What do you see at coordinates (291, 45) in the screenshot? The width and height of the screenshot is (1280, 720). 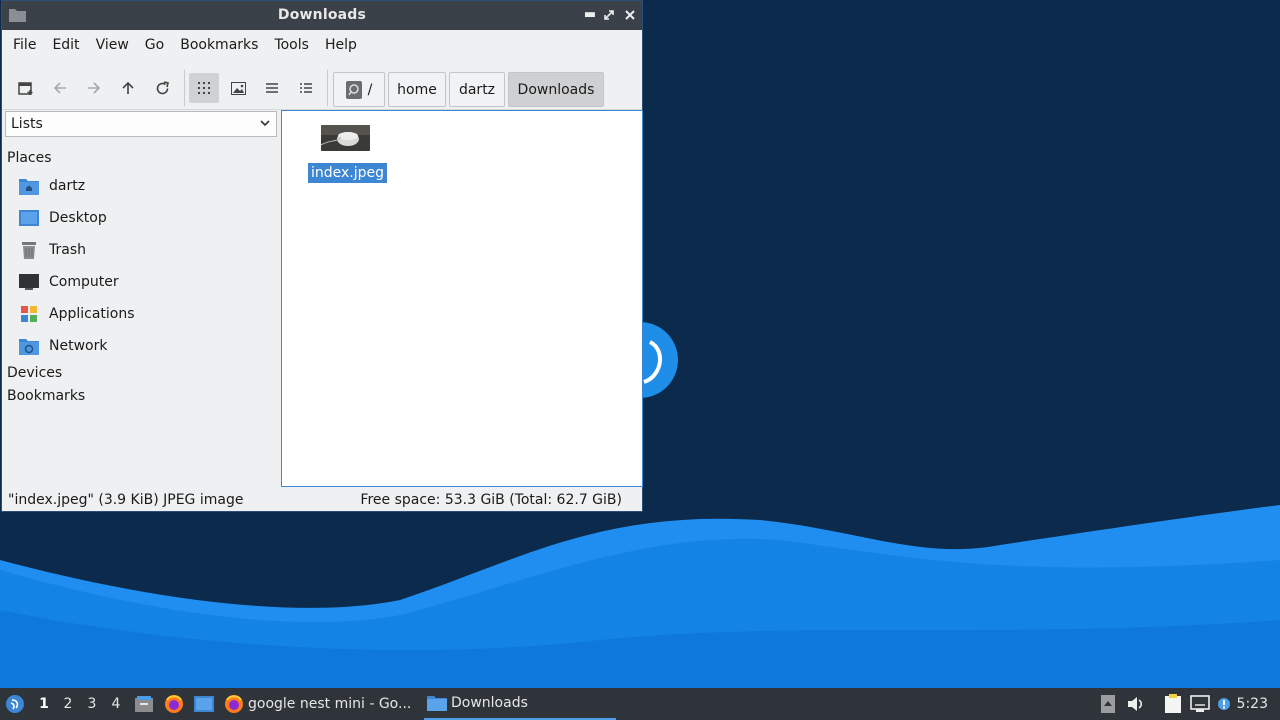 I see `menu-tools: Tools` at bounding box center [291, 45].